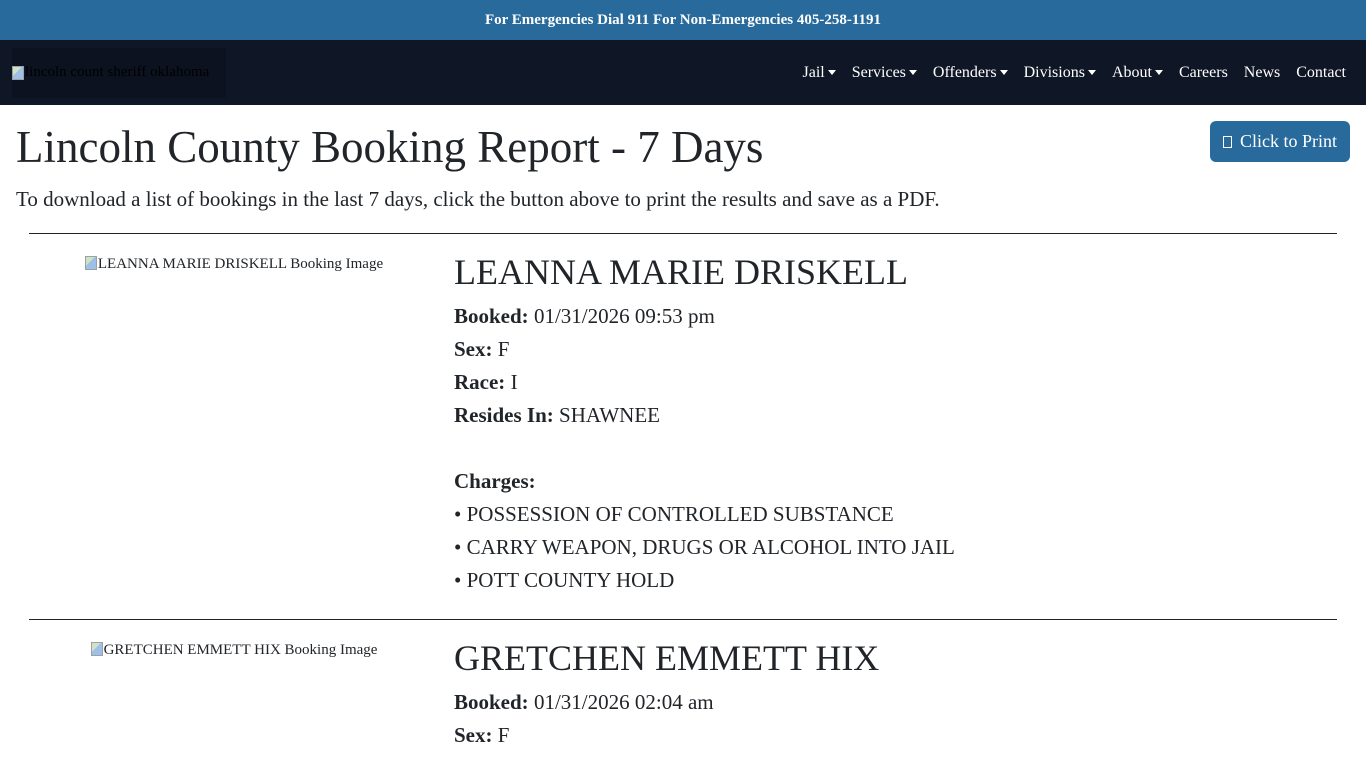  What do you see at coordinates (674, 514) in the screenshot?
I see `charge-item: • POSSESSION OF CONTROLLED SUBSTANCE` at bounding box center [674, 514].